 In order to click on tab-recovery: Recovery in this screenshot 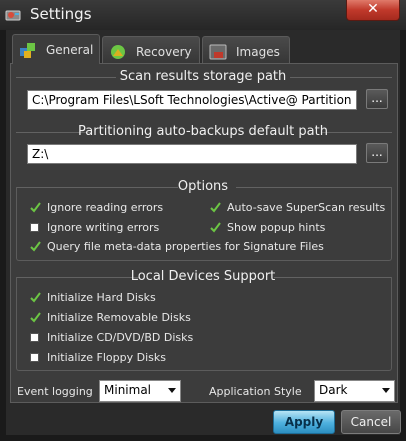, I will do `click(151, 50)`.